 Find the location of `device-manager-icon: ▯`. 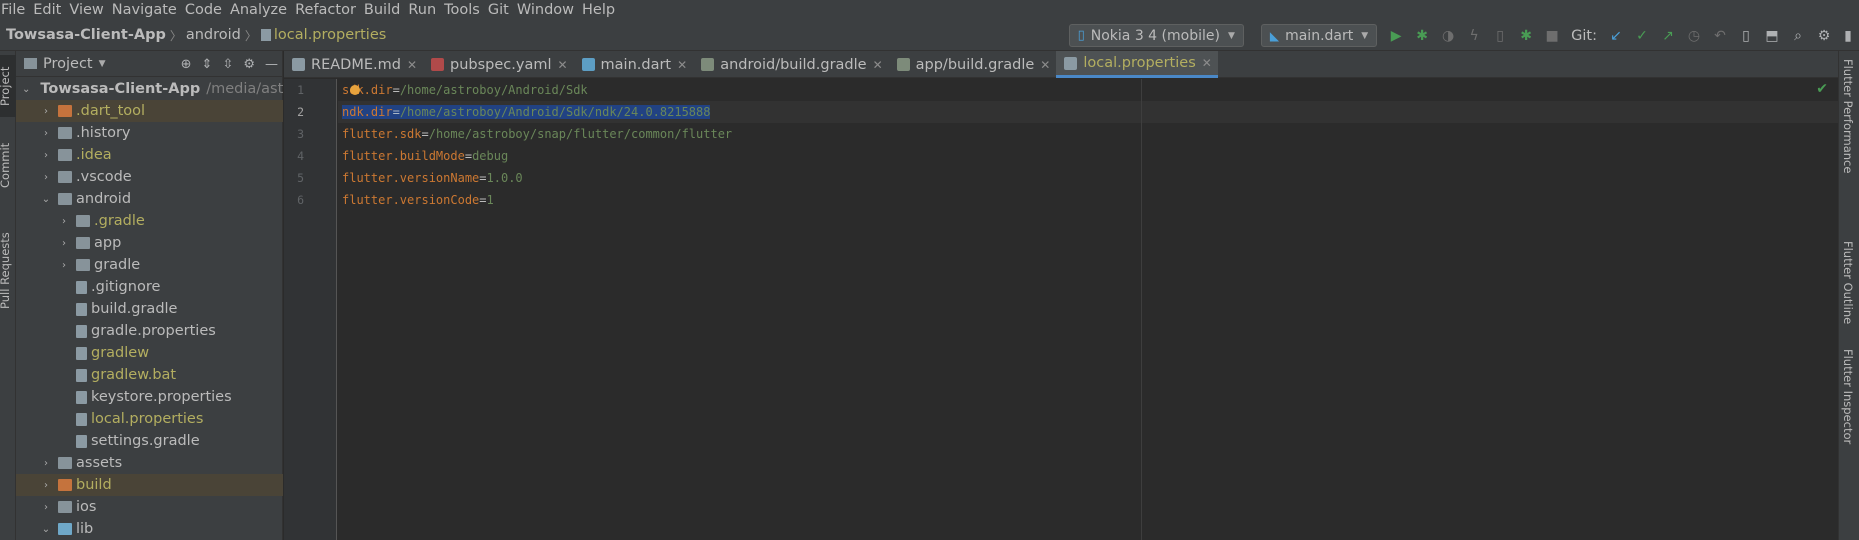

device-manager-icon: ▯ is located at coordinates (1746, 35).